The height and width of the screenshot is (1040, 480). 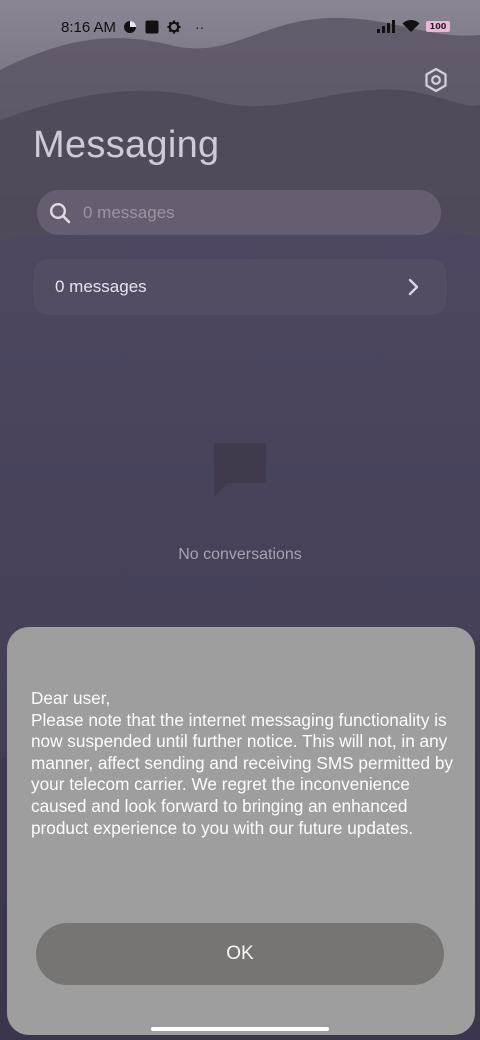 I want to click on messages-row-label: 0 messages, so click(x=101, y=286).